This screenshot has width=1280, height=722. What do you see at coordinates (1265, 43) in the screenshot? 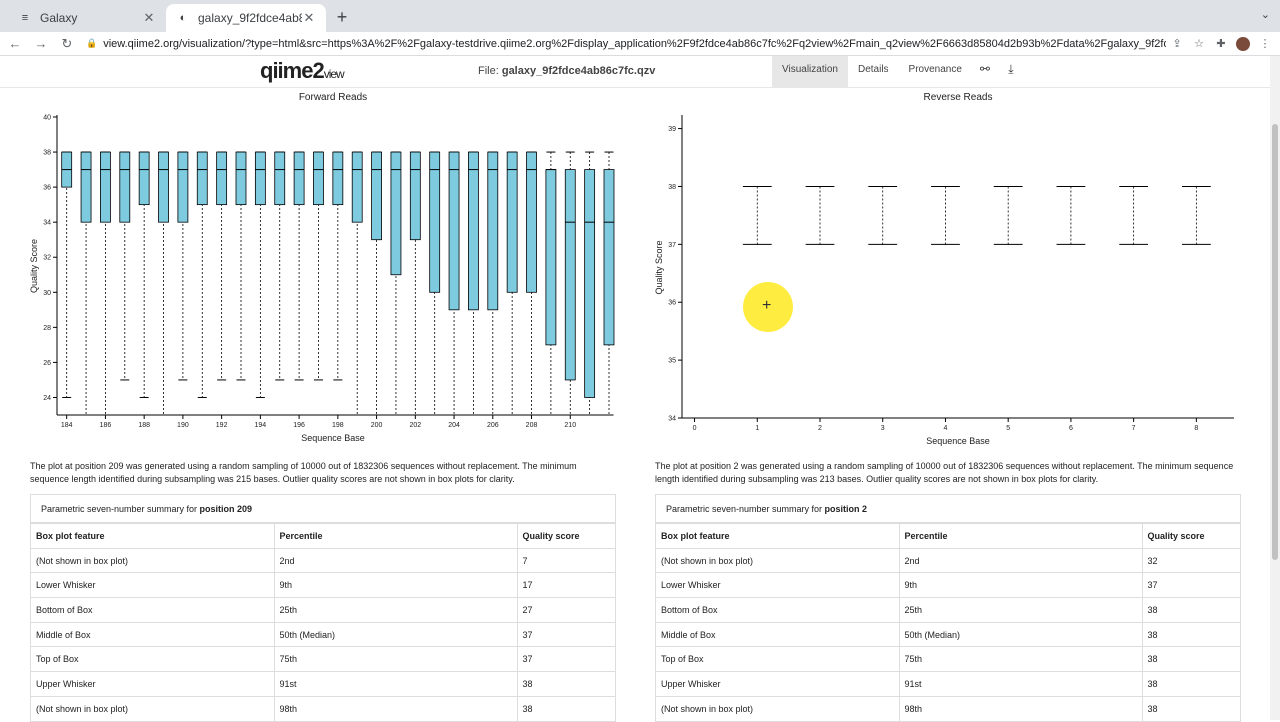
I see `browser-menu-icon: ⋮` at bounding box center [1265, 43].